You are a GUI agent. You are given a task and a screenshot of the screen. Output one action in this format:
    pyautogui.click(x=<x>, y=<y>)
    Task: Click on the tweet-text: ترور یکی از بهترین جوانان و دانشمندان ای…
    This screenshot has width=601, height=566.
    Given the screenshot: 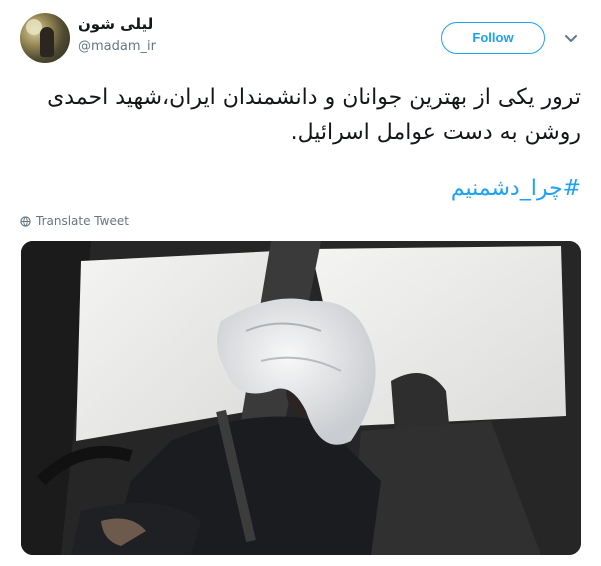 What is the action you would take?
    pyautogui.click(x=314, y=115)
    